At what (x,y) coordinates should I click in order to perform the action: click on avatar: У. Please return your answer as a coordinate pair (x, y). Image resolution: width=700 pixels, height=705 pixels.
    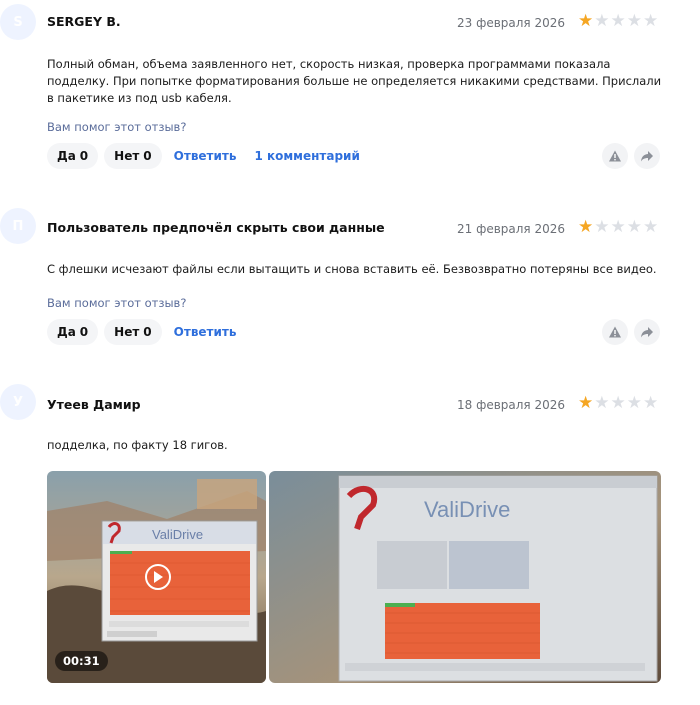
    Looking at the image, I should click on (18, 402).